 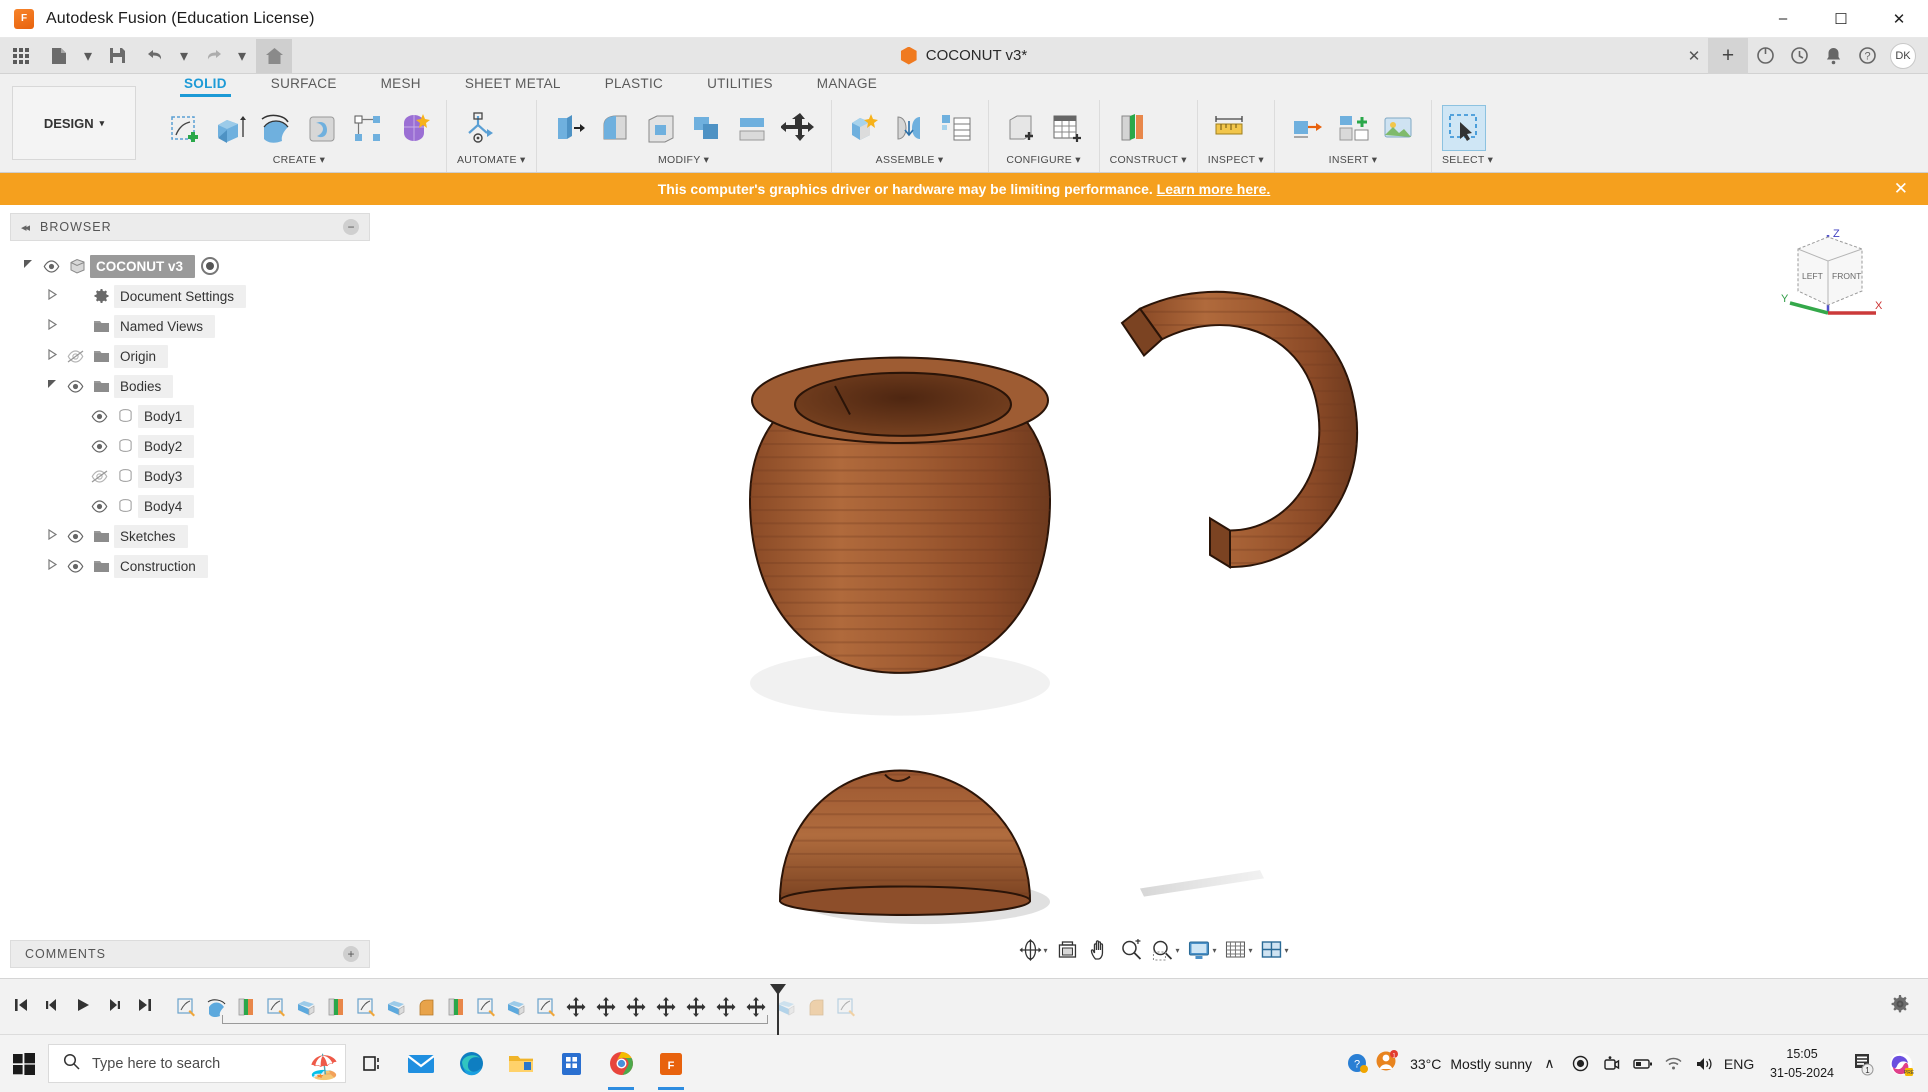 What do you see at coordinates (1230, 128) in the screenshot?
I see `measure-icon` at bounding box center [1230, 128].